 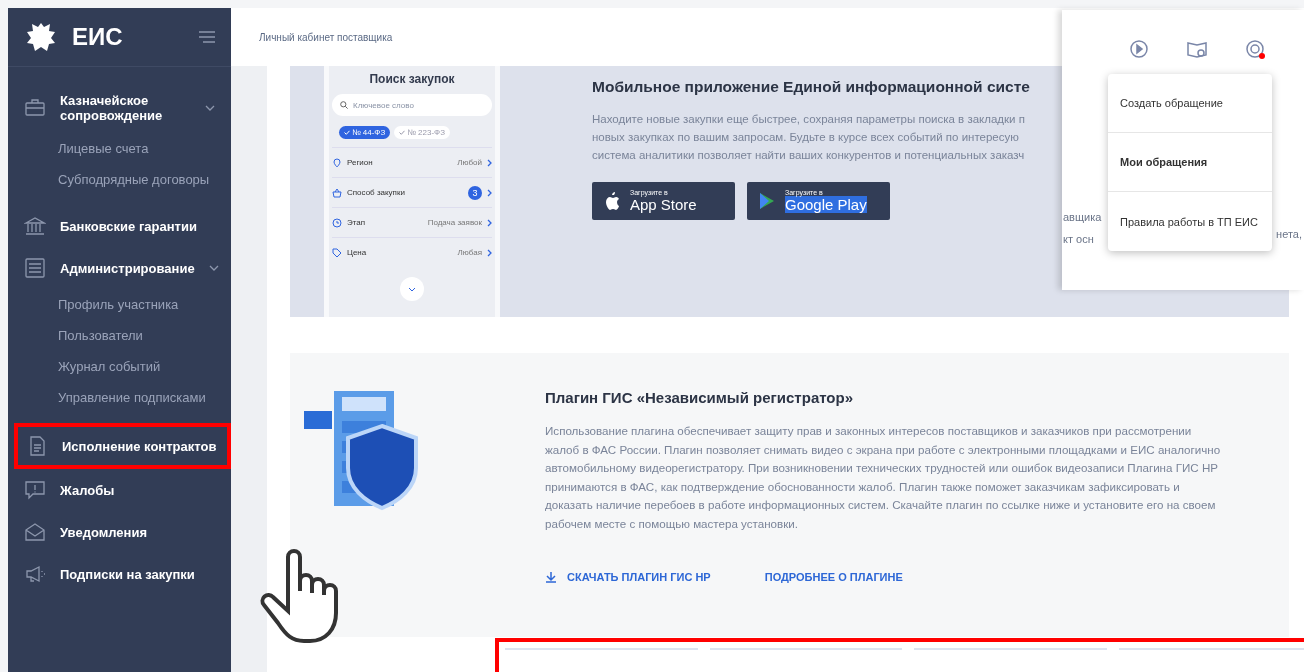 What do you see at coordinates (207, 37) in the screenshot?
I see `menu-icon` at bounding box center [207, 37].